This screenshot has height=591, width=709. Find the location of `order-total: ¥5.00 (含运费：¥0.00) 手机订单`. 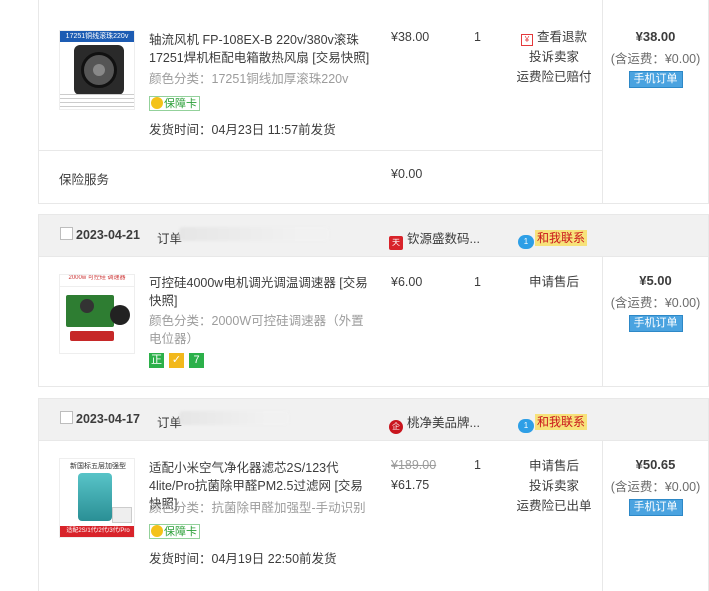

order-total: ¥5.00 (含运费：¥0.00) 手机订单 is located at coordinates (655, 302).